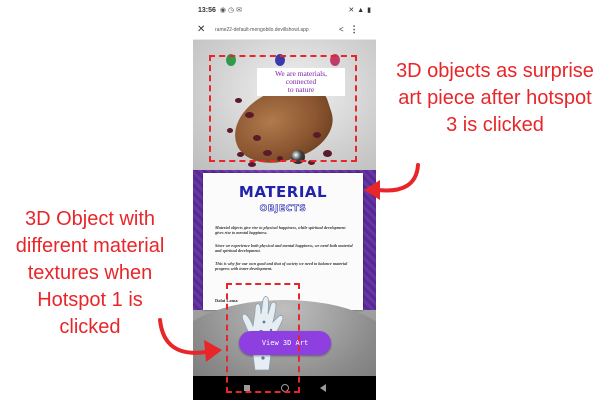 The width and height of the screenshot is (600, 400). Describe the element at coordinates (207, 10) in the screenshot. I see `status-time: 13:56` at that location.